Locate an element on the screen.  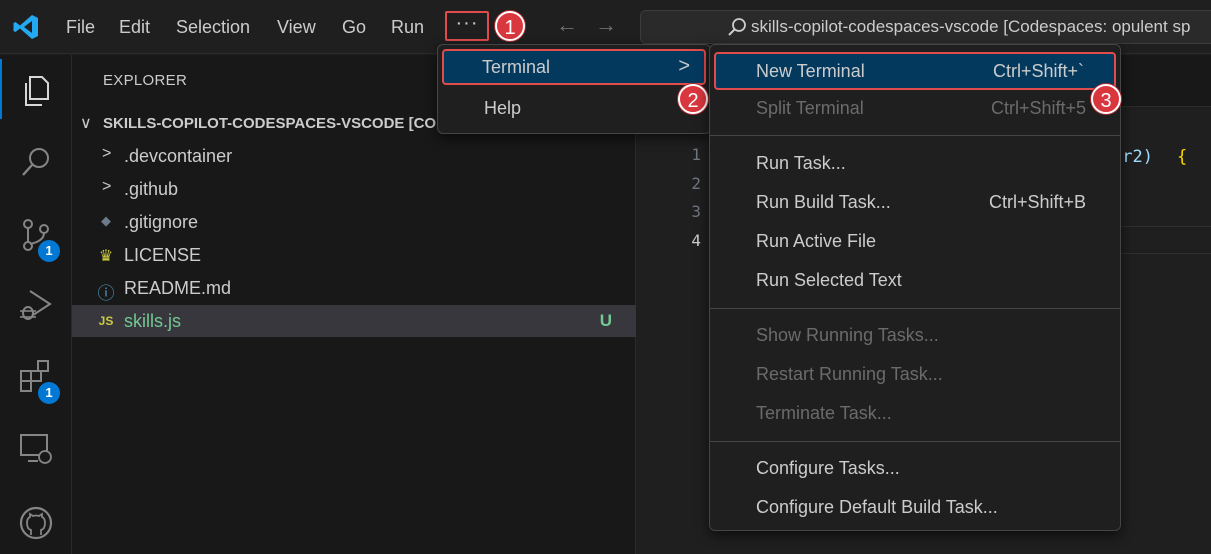
menu-item-terminal: Terminal > is located at coordinates (574, 67).